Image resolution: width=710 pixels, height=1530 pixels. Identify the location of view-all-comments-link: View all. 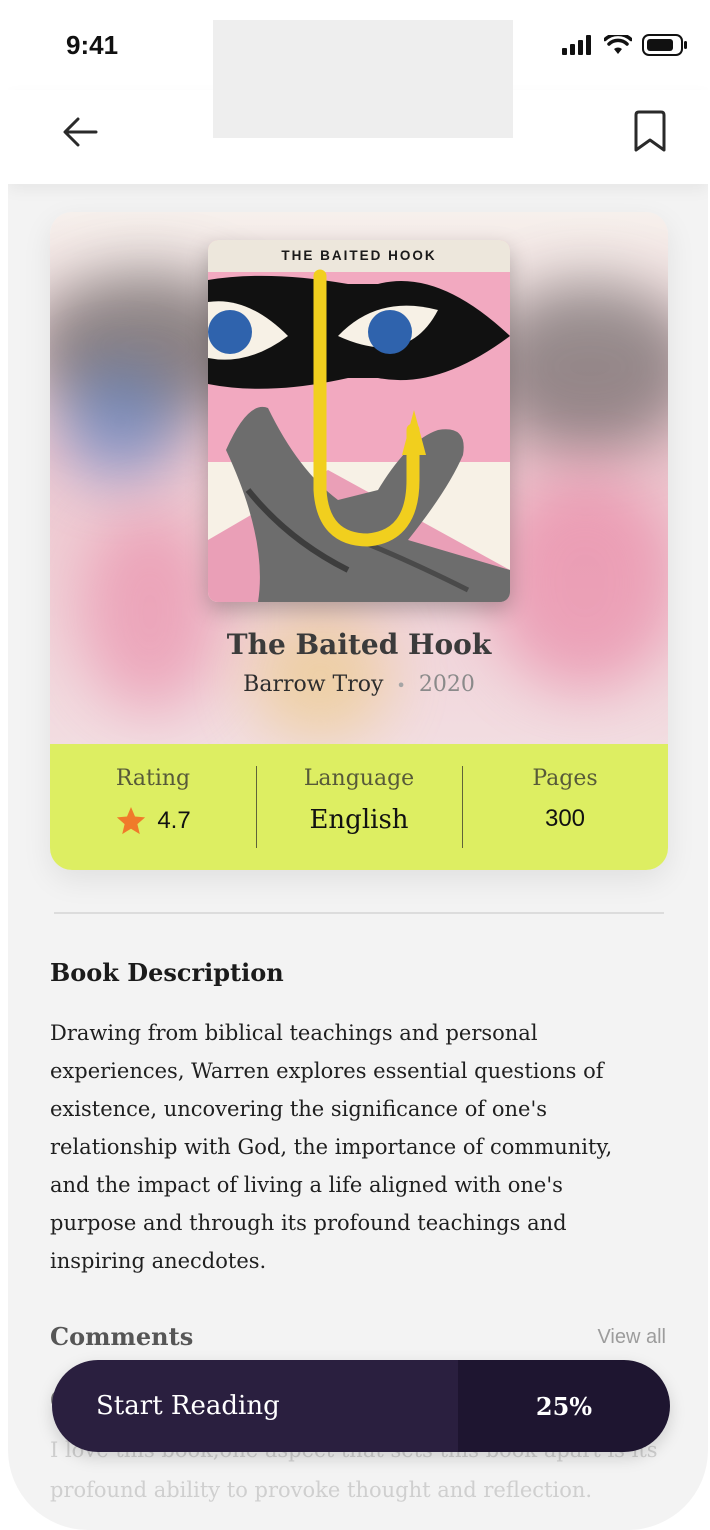
(631, 1337).